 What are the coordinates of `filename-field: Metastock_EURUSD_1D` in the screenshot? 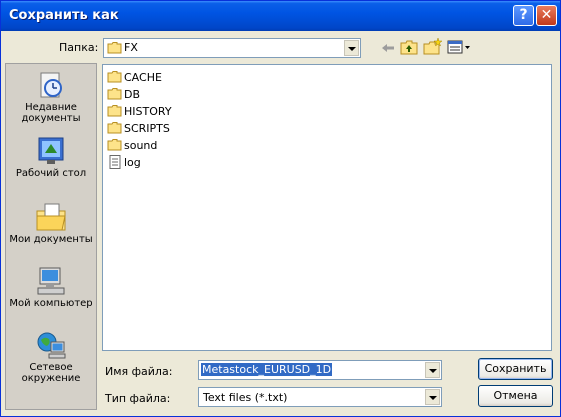 It's located at (320, 370).